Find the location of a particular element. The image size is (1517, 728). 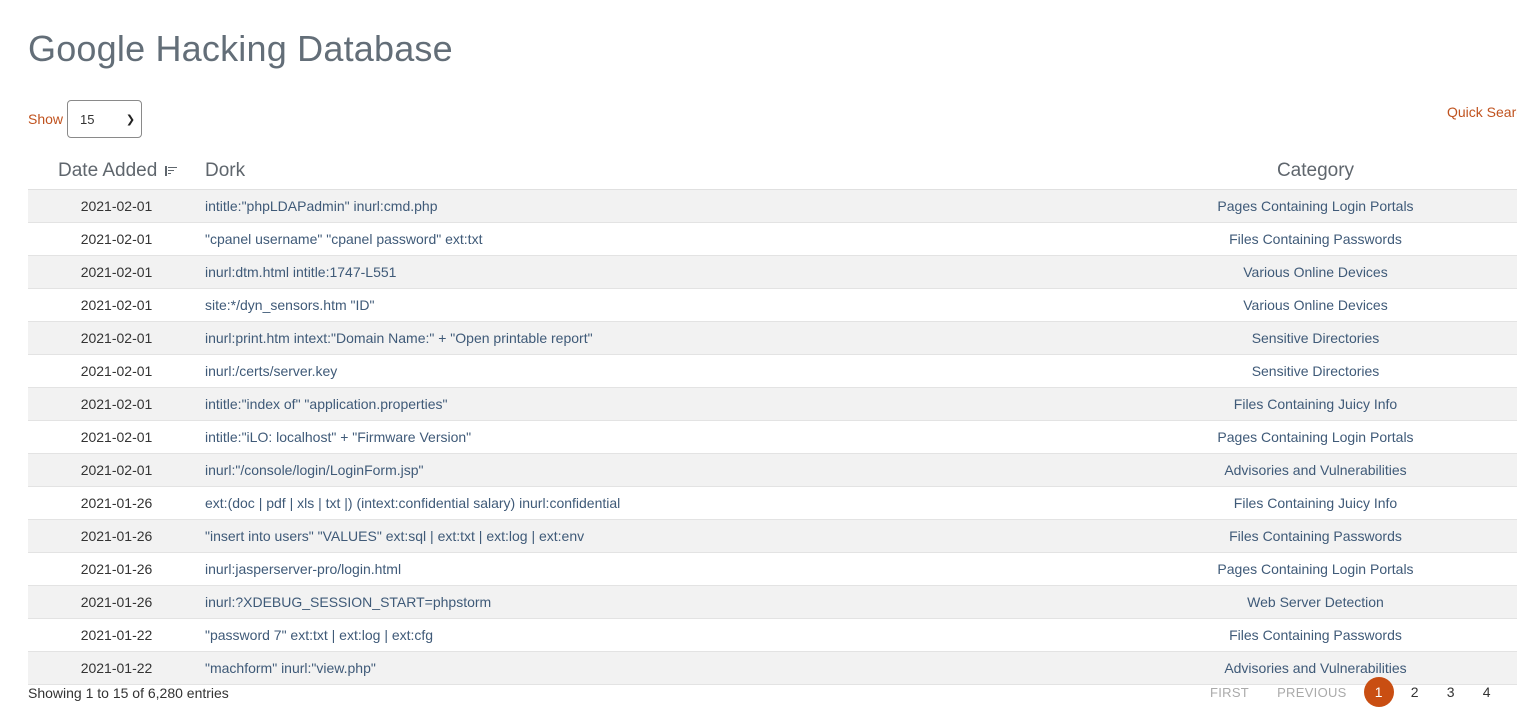

pagination-page-4: 4 is located at coordinates (1487, 692).